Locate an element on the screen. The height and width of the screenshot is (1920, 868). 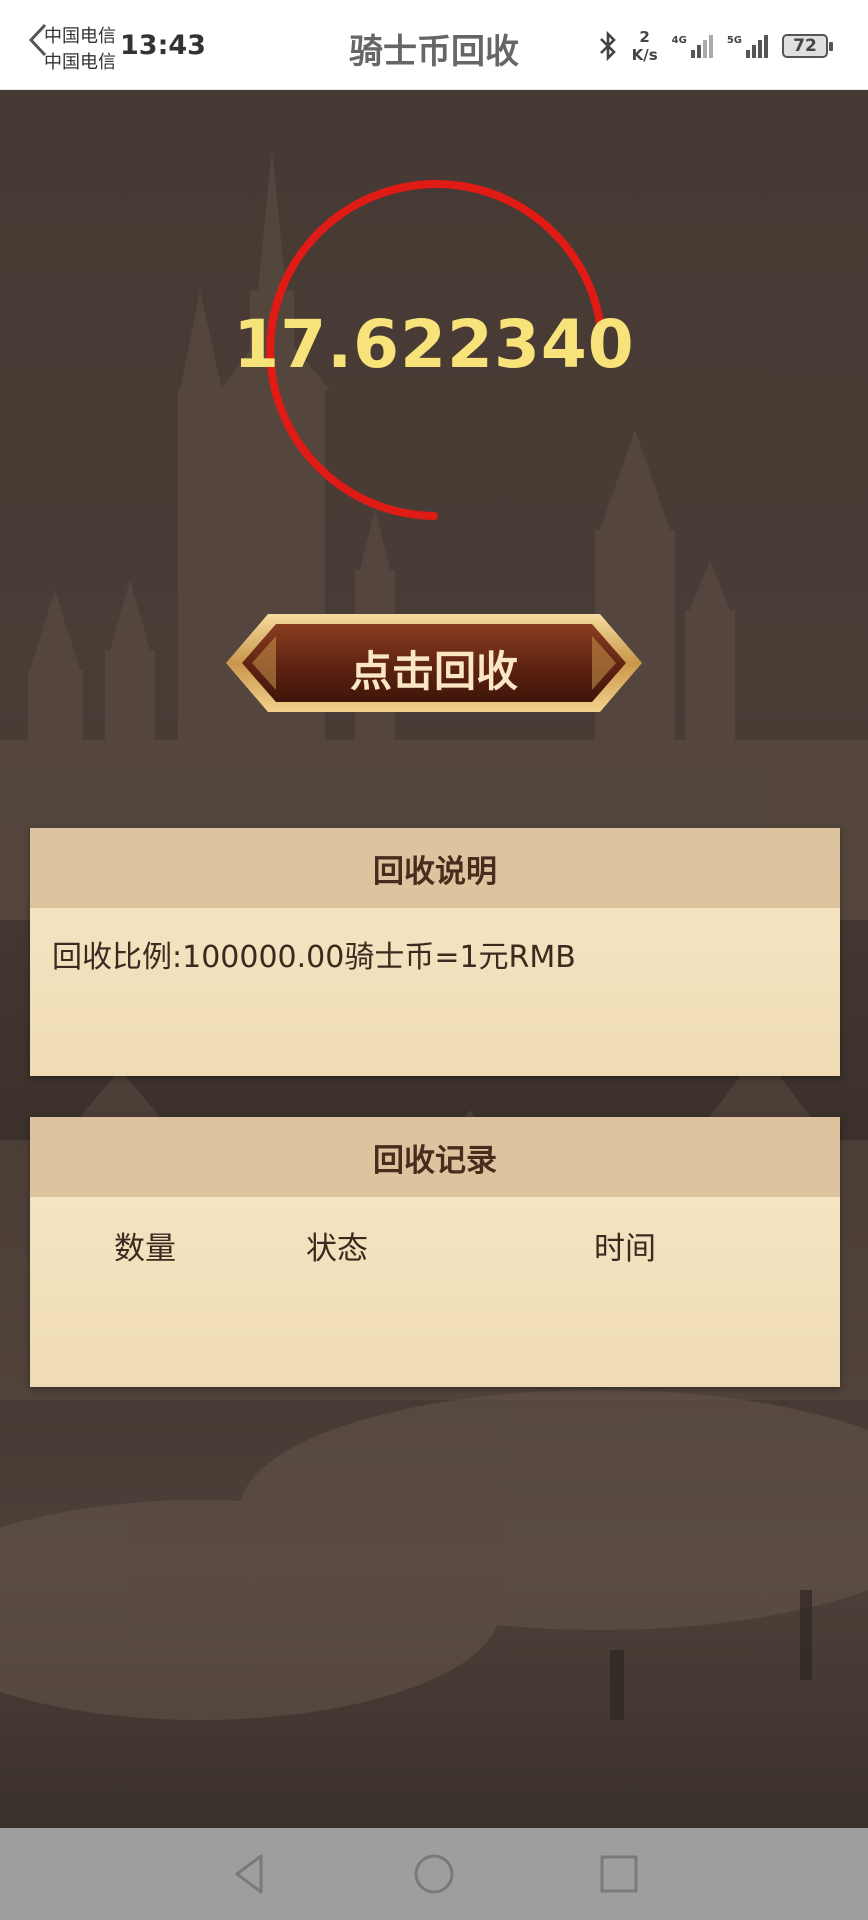
recover-button-label: 点击回收 is located at coordinates (433, 671).